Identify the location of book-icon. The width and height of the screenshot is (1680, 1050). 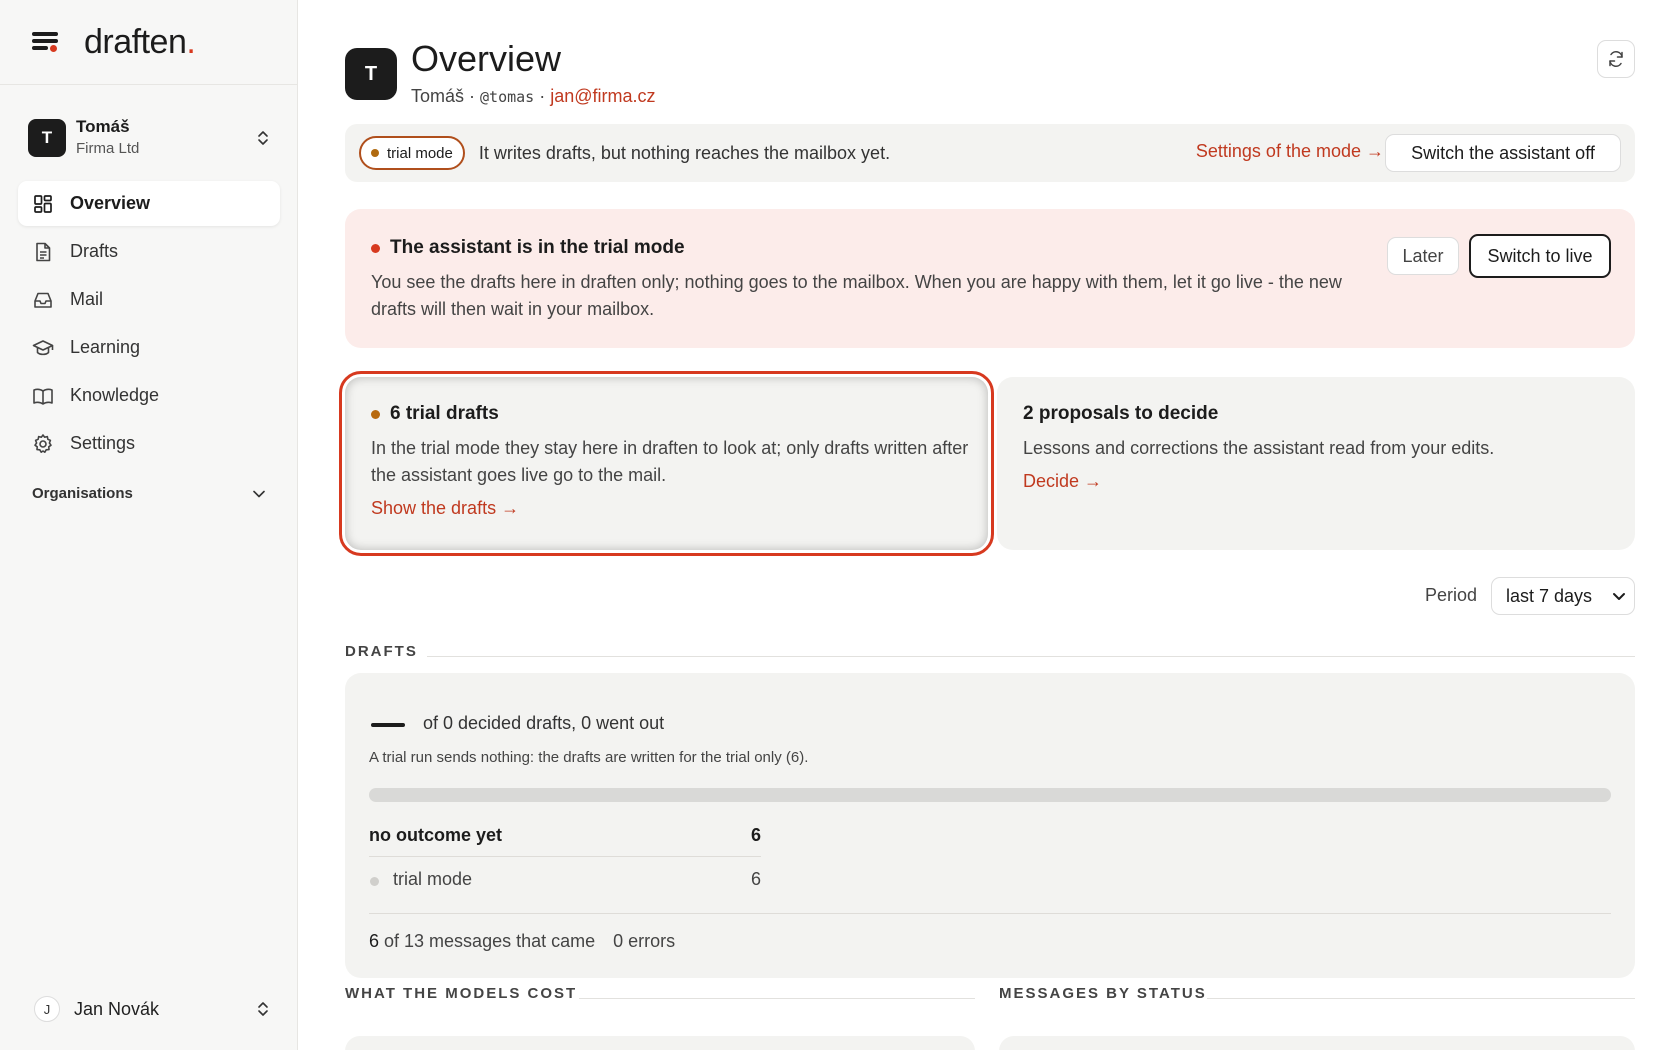
(43, 396).